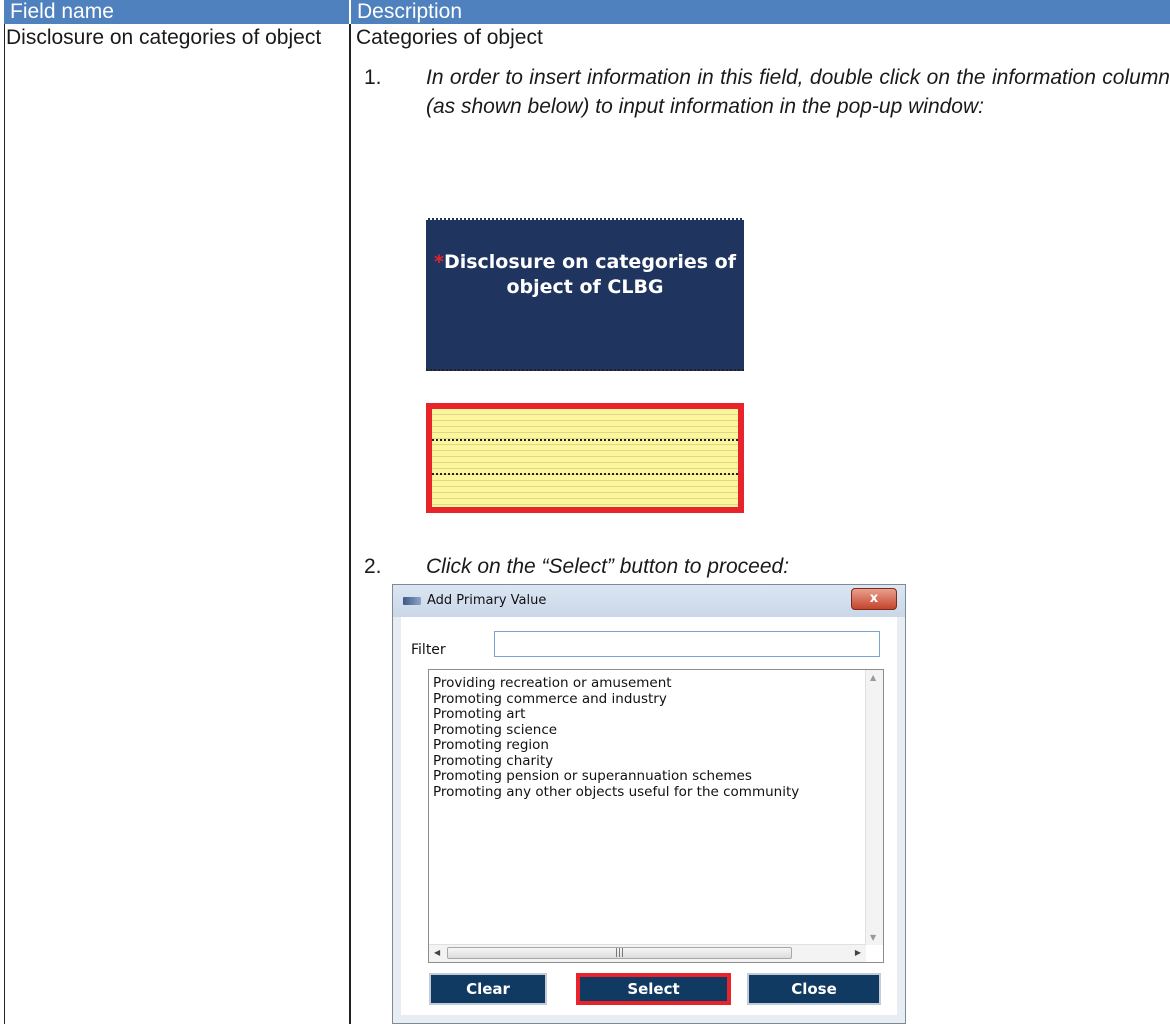 The width and height of the screenshot is (1170, 1024). Describe the element at coordinates (373, 566) in the screenshot. I see `step-2-number: 2.` at that location.